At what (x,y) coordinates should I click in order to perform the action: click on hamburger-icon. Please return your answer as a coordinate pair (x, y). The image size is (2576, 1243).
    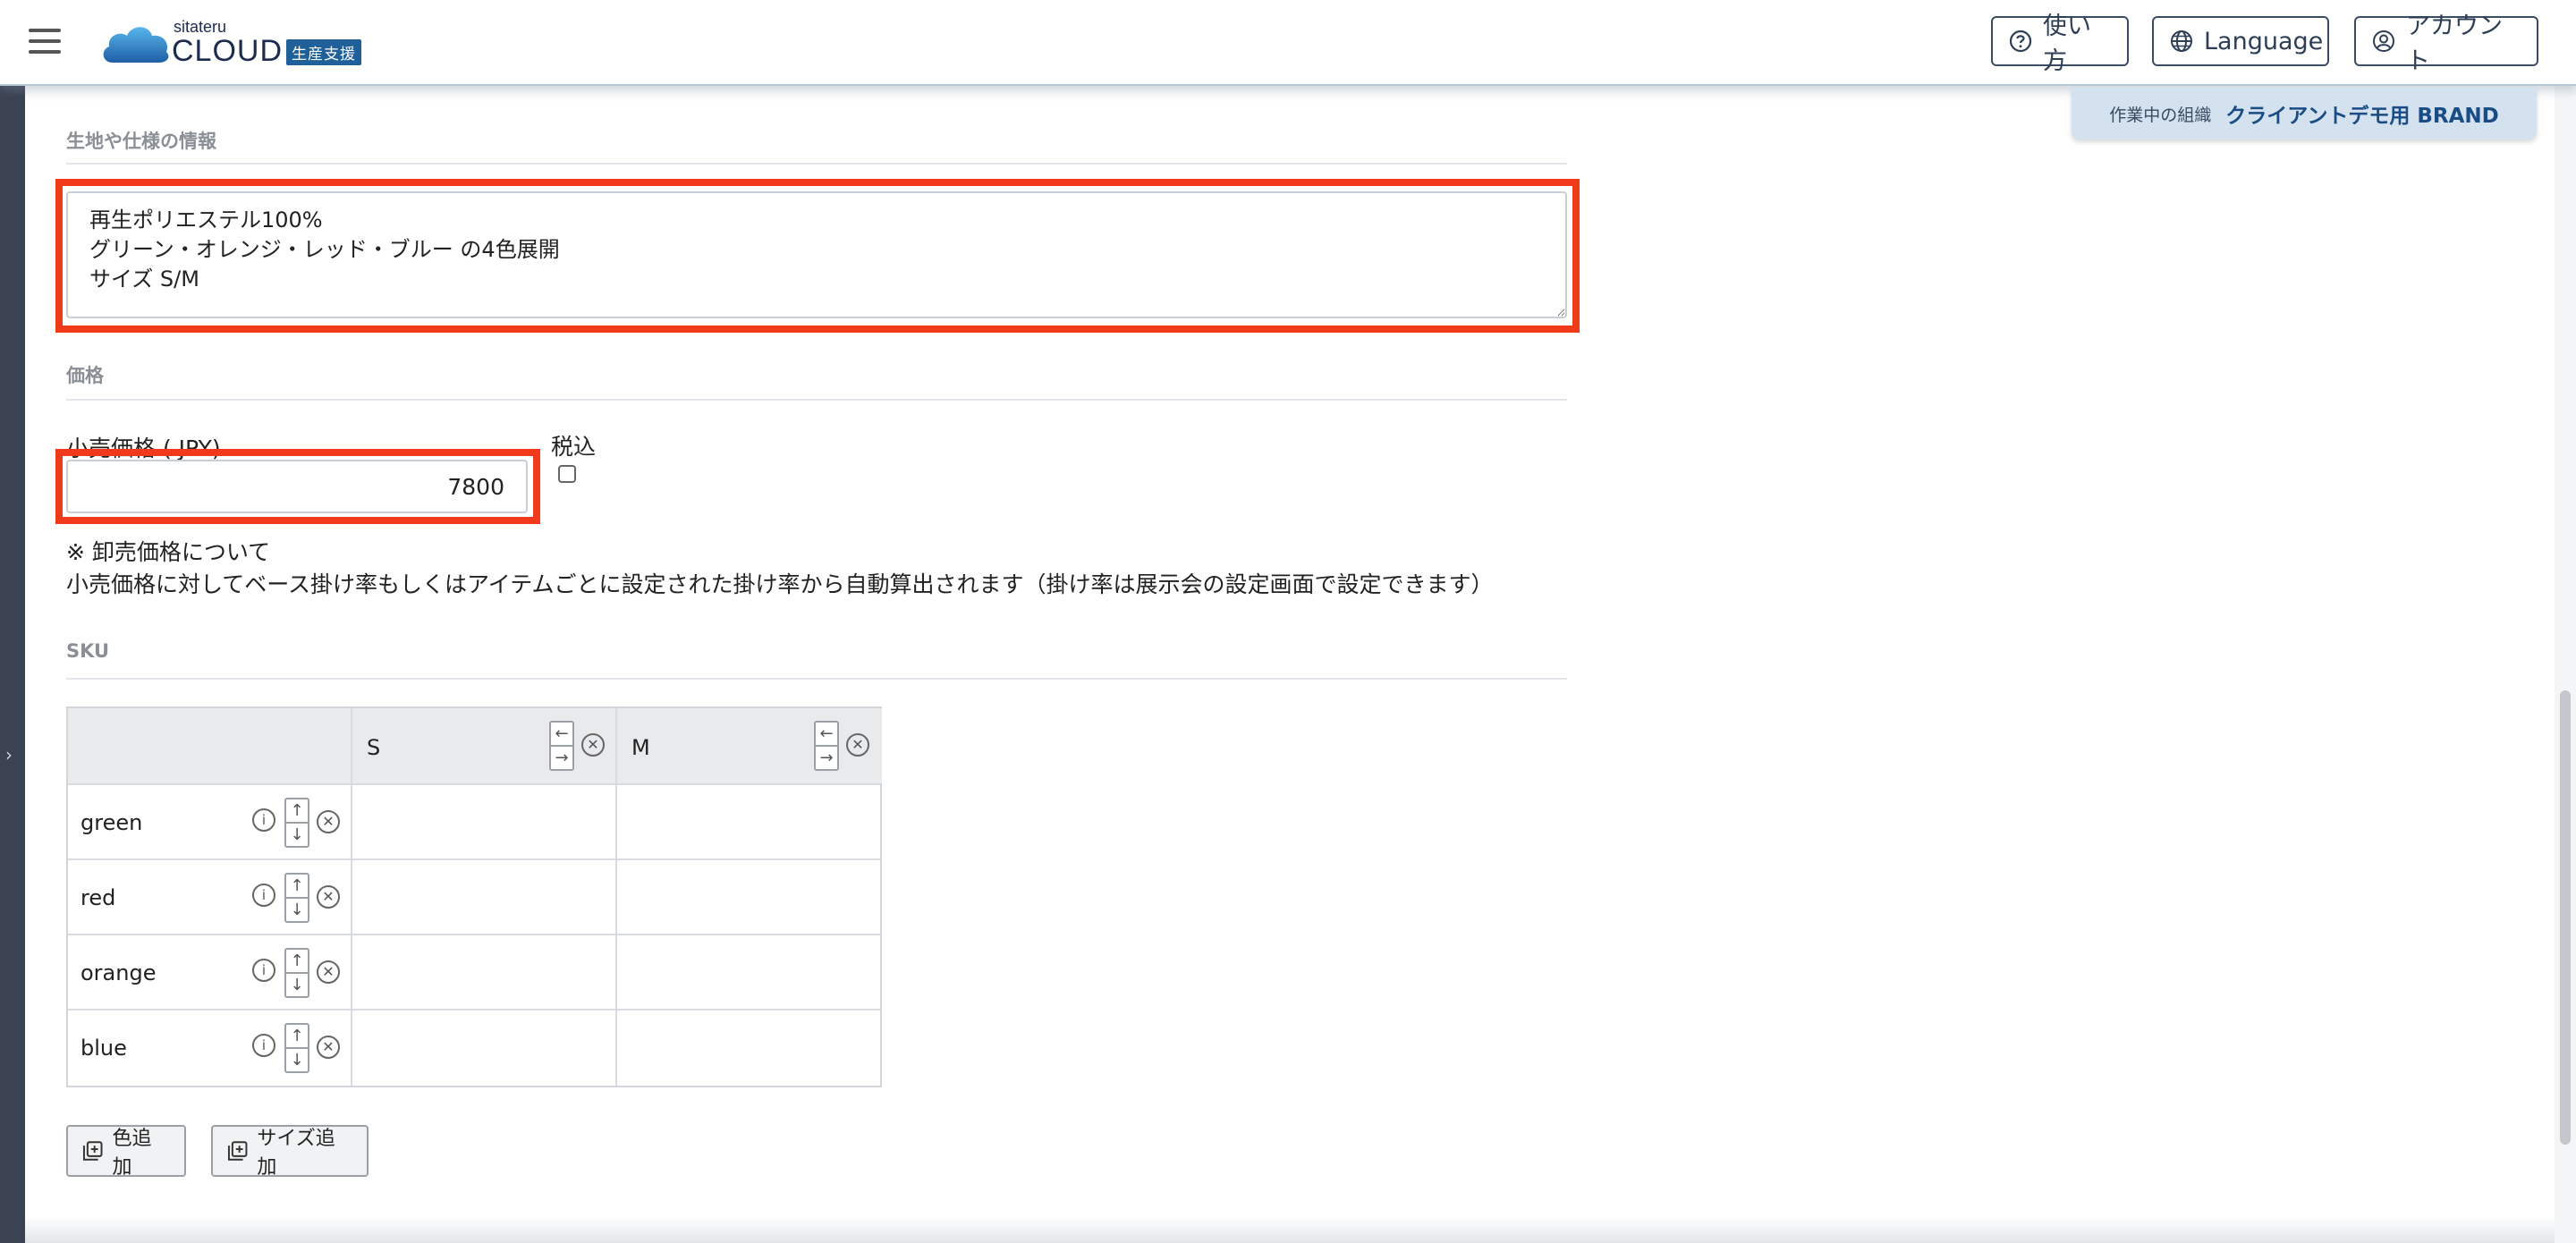
    Looking at the image, I should click on (45, 41).